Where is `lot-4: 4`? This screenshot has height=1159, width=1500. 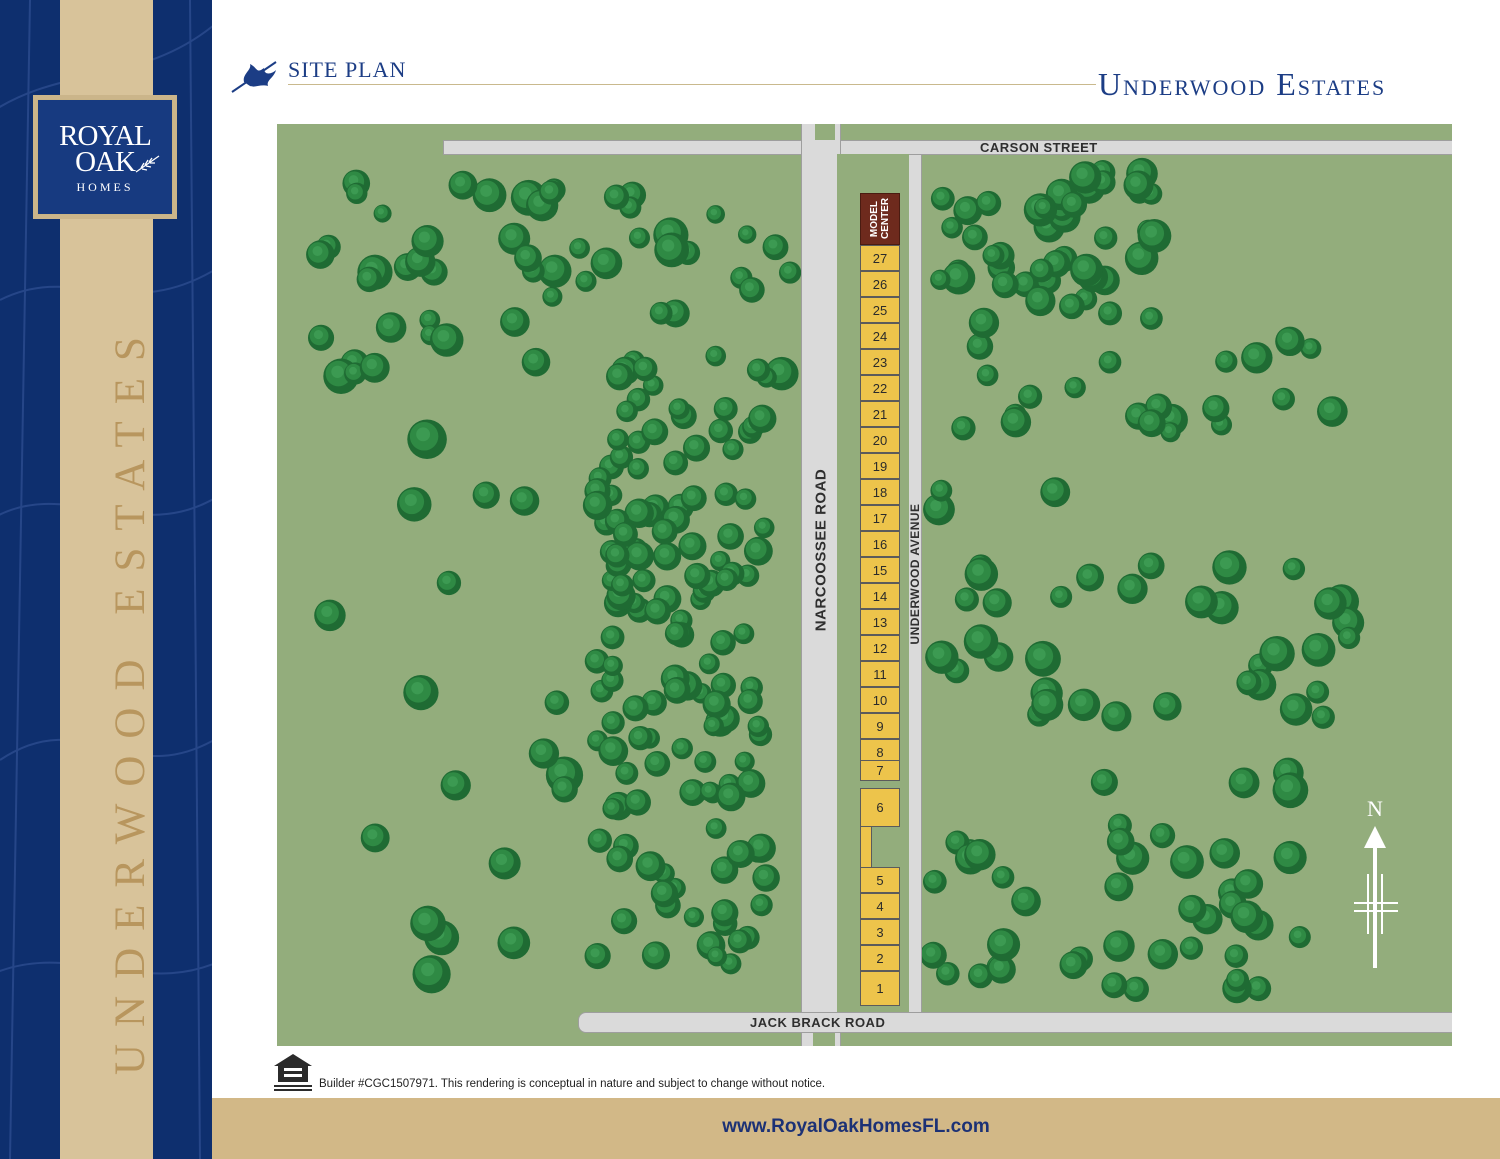 lot-4: 4 is located at coordinates (880, 906).